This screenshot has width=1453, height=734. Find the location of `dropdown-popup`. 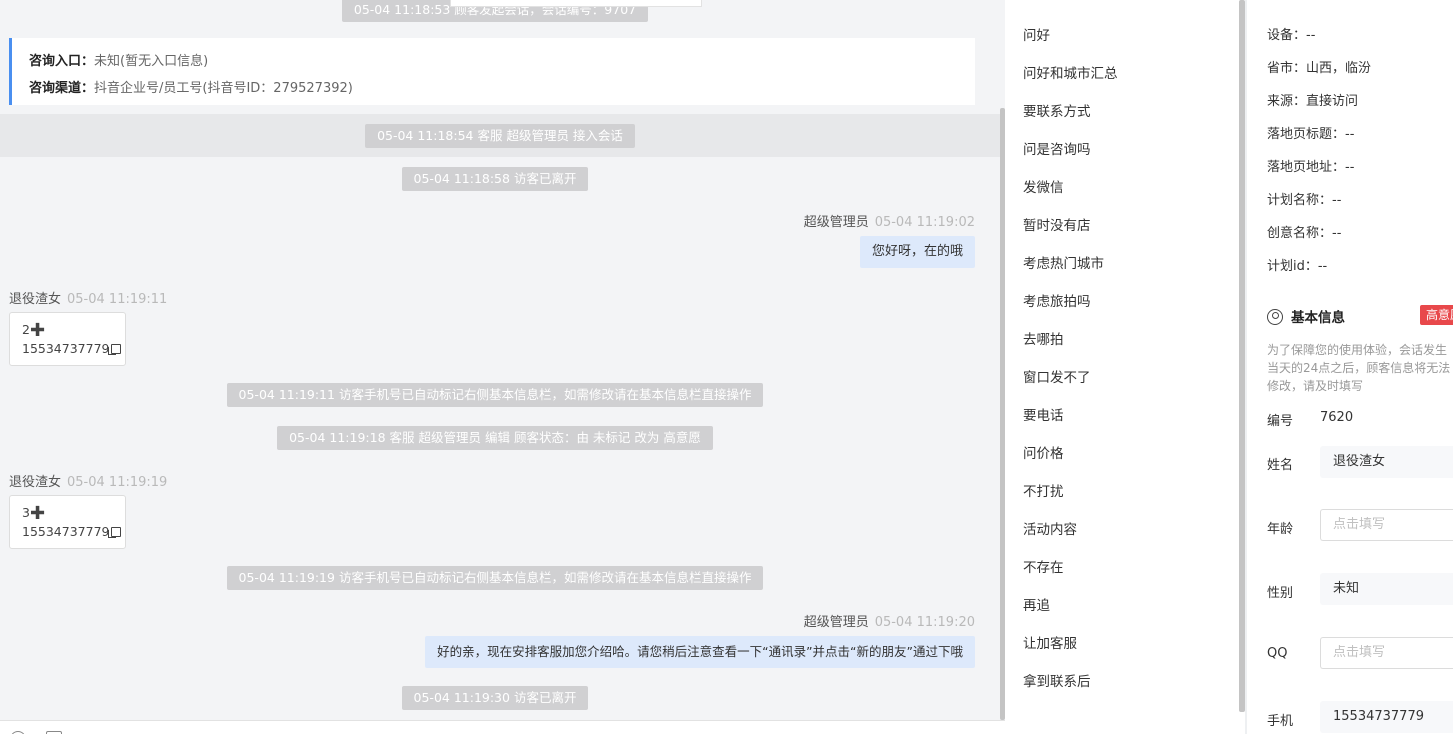

dropdown-popup is located at coordinates (576, 3).